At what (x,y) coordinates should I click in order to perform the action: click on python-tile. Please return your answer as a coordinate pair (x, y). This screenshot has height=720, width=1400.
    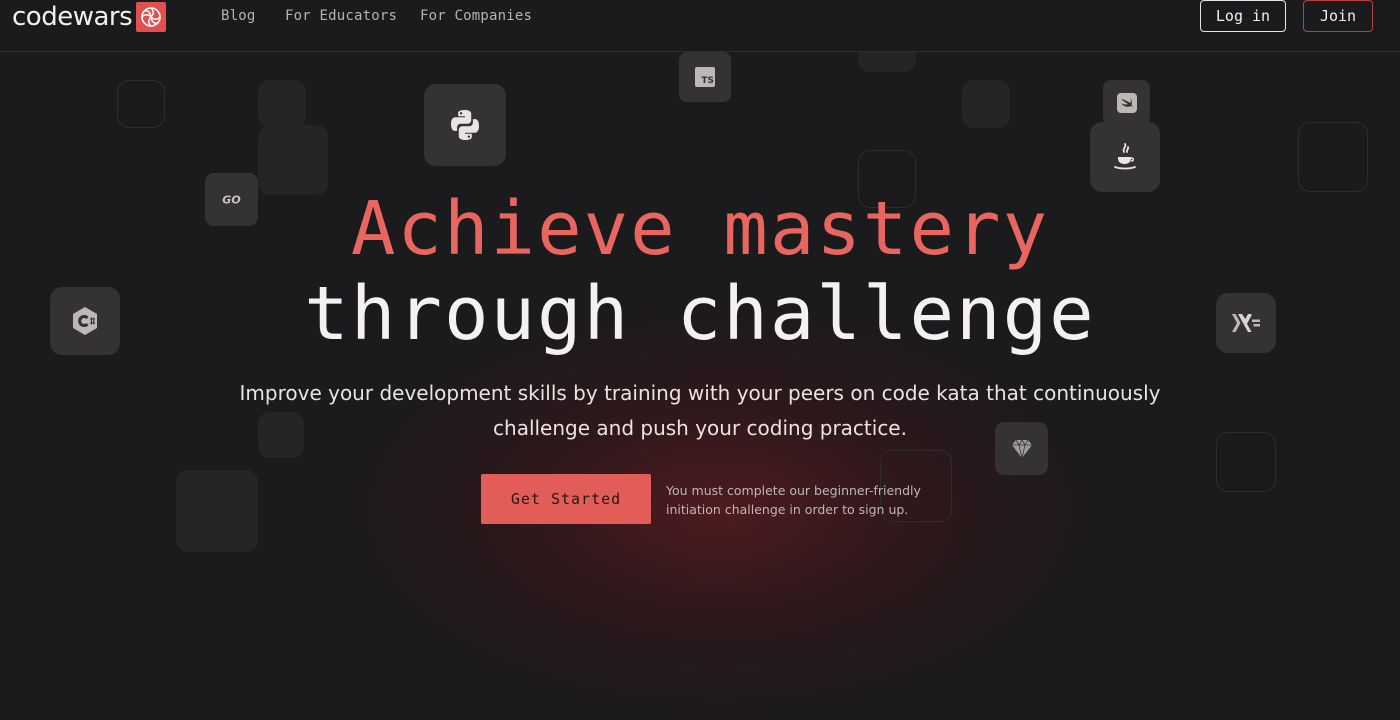
    Looking at the image, I should click on (465, 125).